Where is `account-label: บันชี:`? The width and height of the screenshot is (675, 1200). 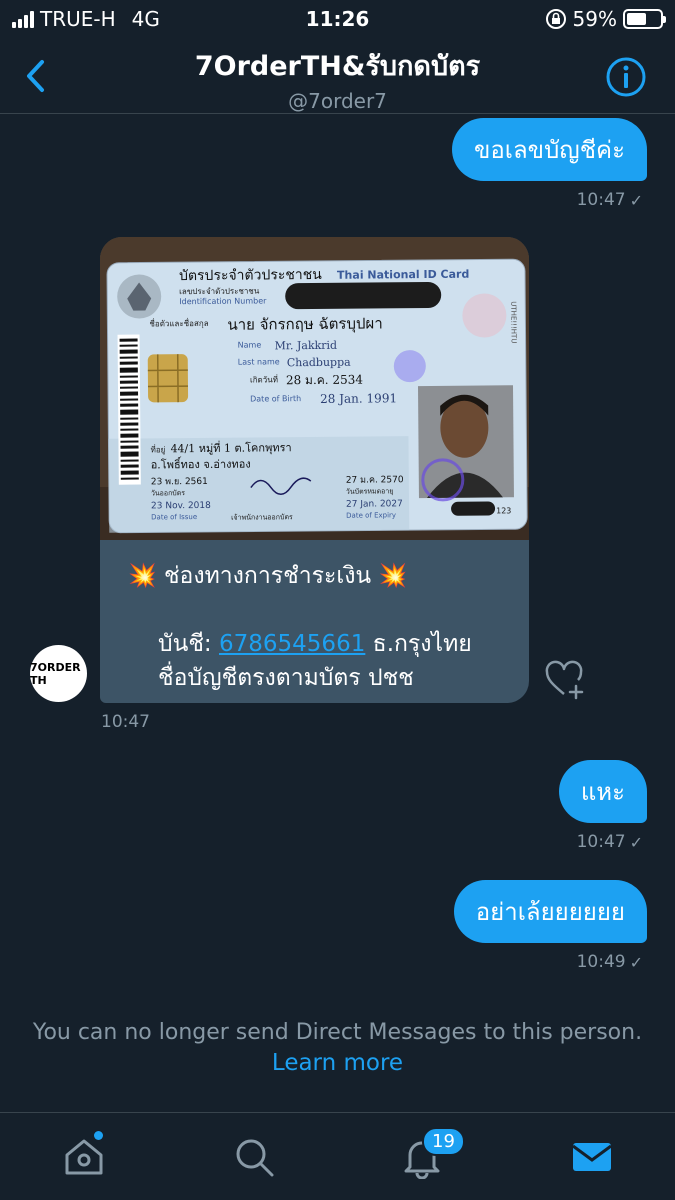 account-label: บันชี: is located at coordinates (188, 644).